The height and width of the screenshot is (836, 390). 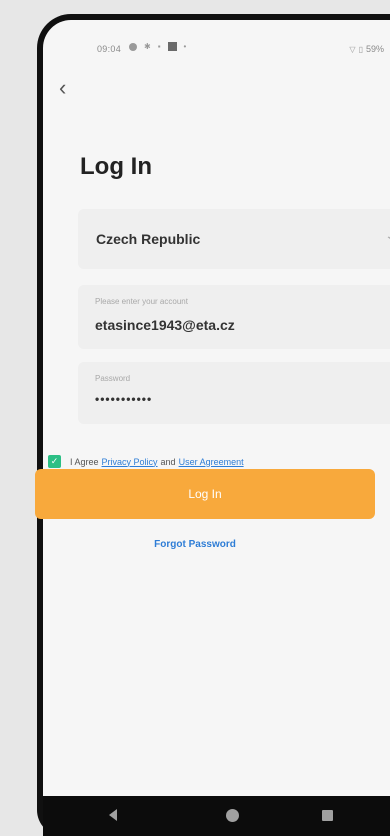 What do you see at coordinates (130, 462) in the screenshot?
I see `privacy-policy-link: Privacy Policy` at bounding box center [130, 462].